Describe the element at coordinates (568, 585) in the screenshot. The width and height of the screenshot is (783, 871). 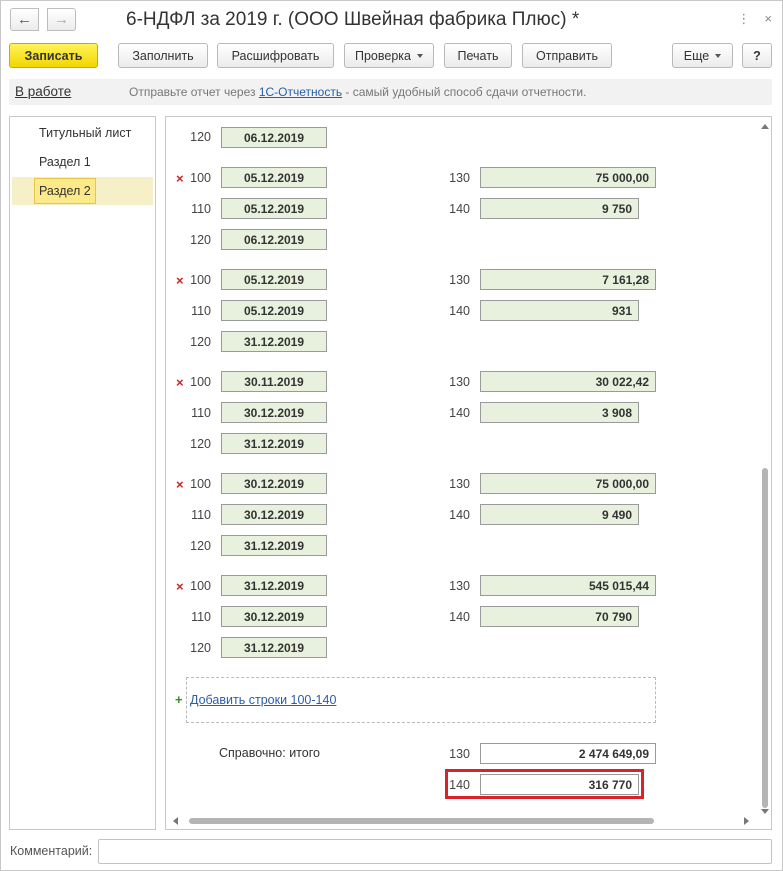
I see `field-130: 545 015,44` at that location.